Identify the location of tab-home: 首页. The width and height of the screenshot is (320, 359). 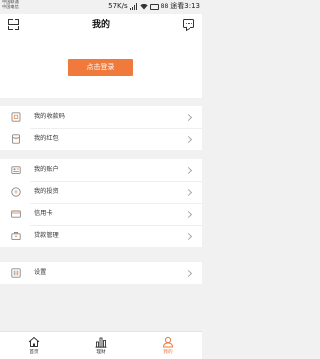
(34, 345).